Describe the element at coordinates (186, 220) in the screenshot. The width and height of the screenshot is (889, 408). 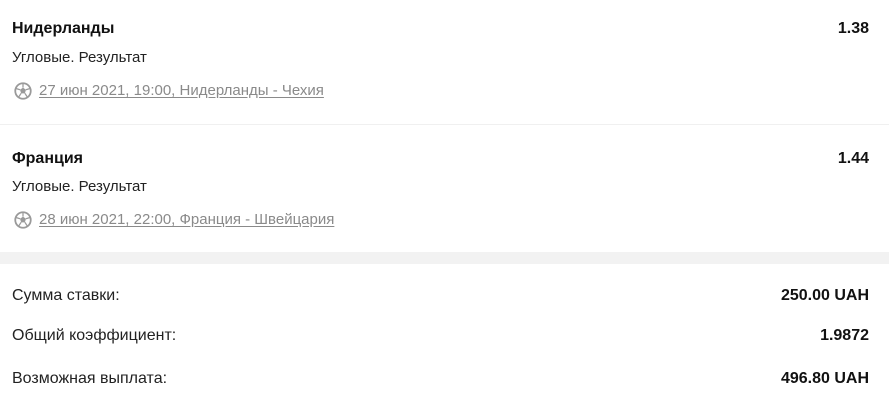
I see `event-link: 28 июн 2021, 22:00, Франция - Швейцария` at that location.